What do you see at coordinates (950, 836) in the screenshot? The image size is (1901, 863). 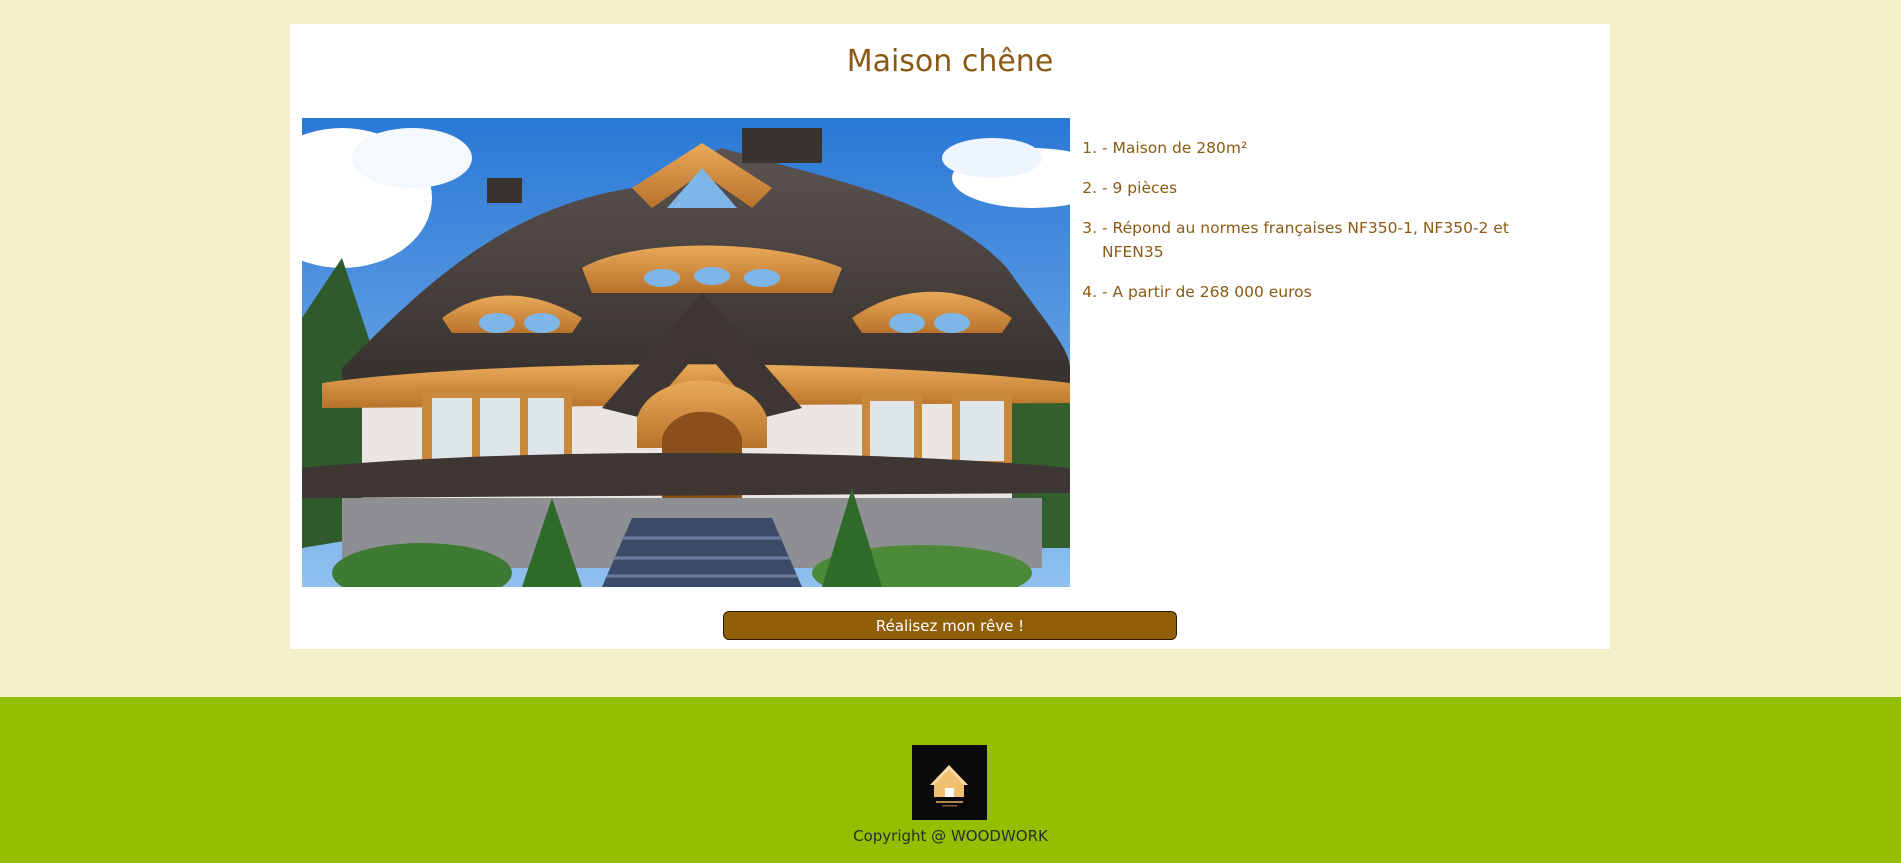 I see `copyright-text: Copyright @ WOODWORK` at bounding box center [950, 836].